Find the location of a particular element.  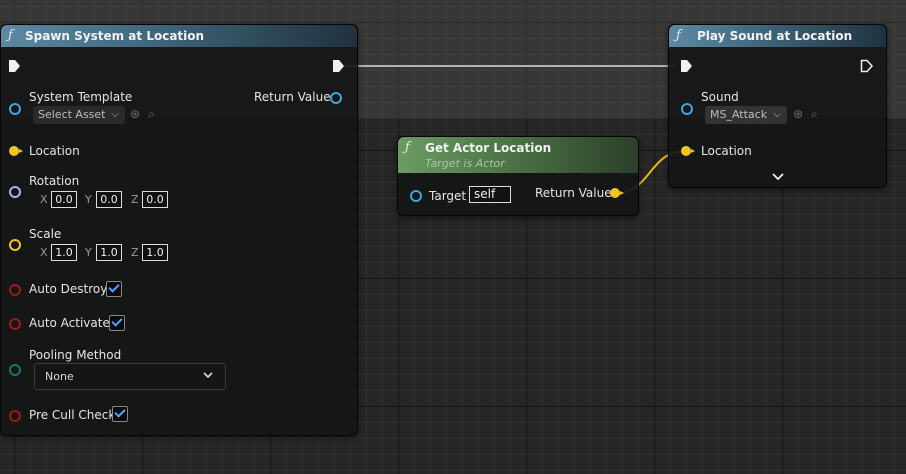

pre-cull-check-pin is located at coordinates (15, 416).